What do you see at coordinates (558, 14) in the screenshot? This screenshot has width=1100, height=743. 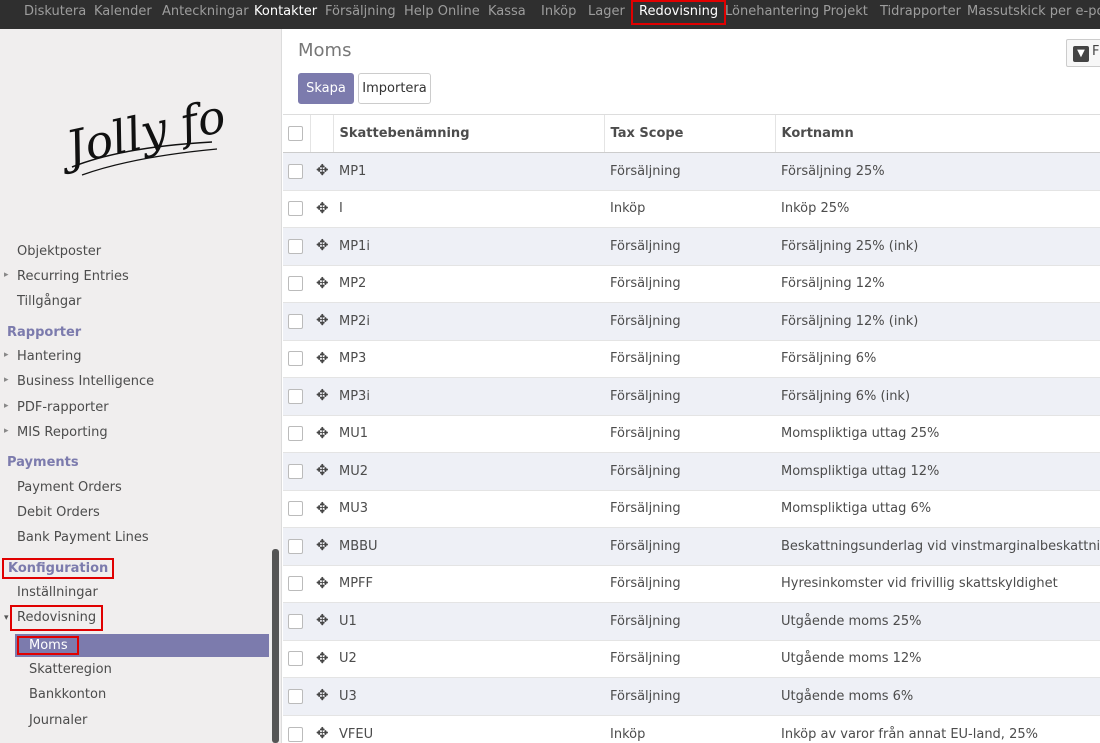 I see `nav-inkop: Inköp` at bounding box center [558, 14].